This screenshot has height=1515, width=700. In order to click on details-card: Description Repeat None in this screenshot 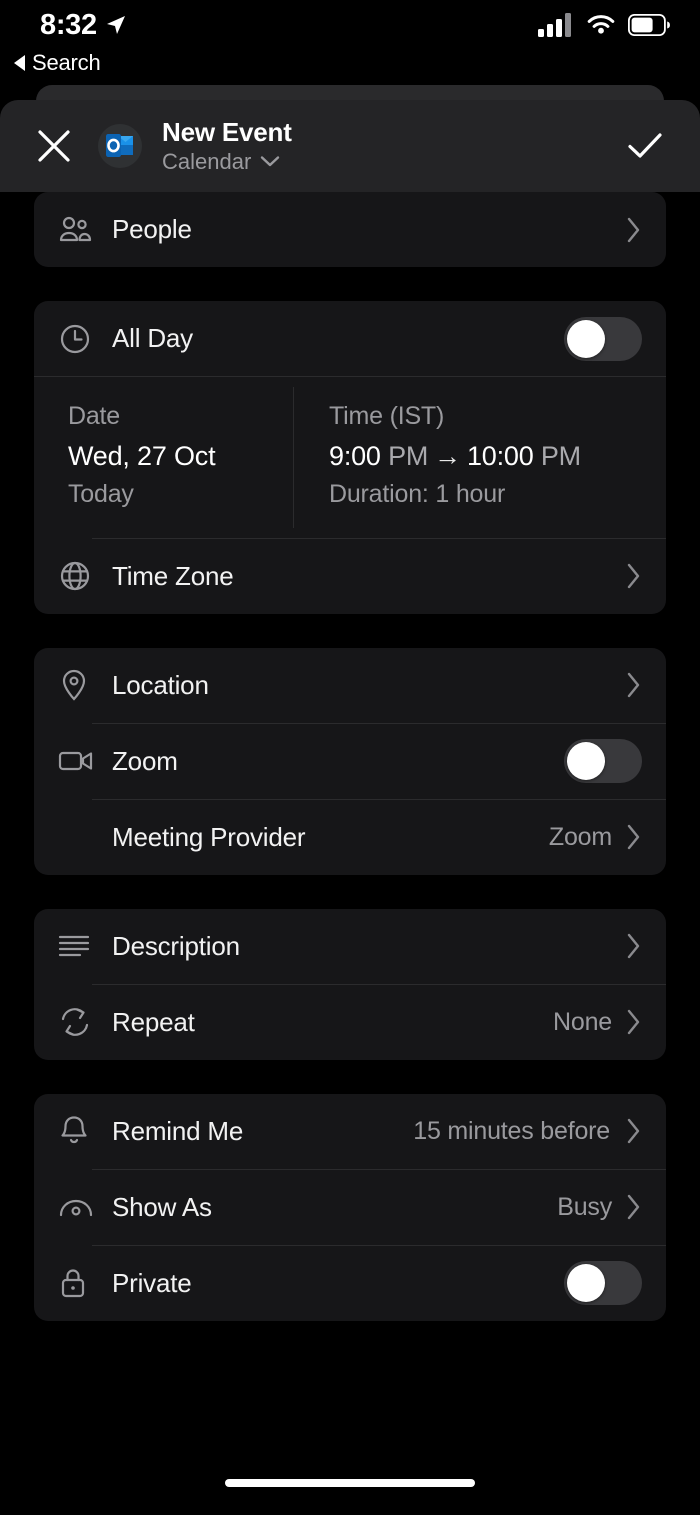, I will do `click(350, 984)`.